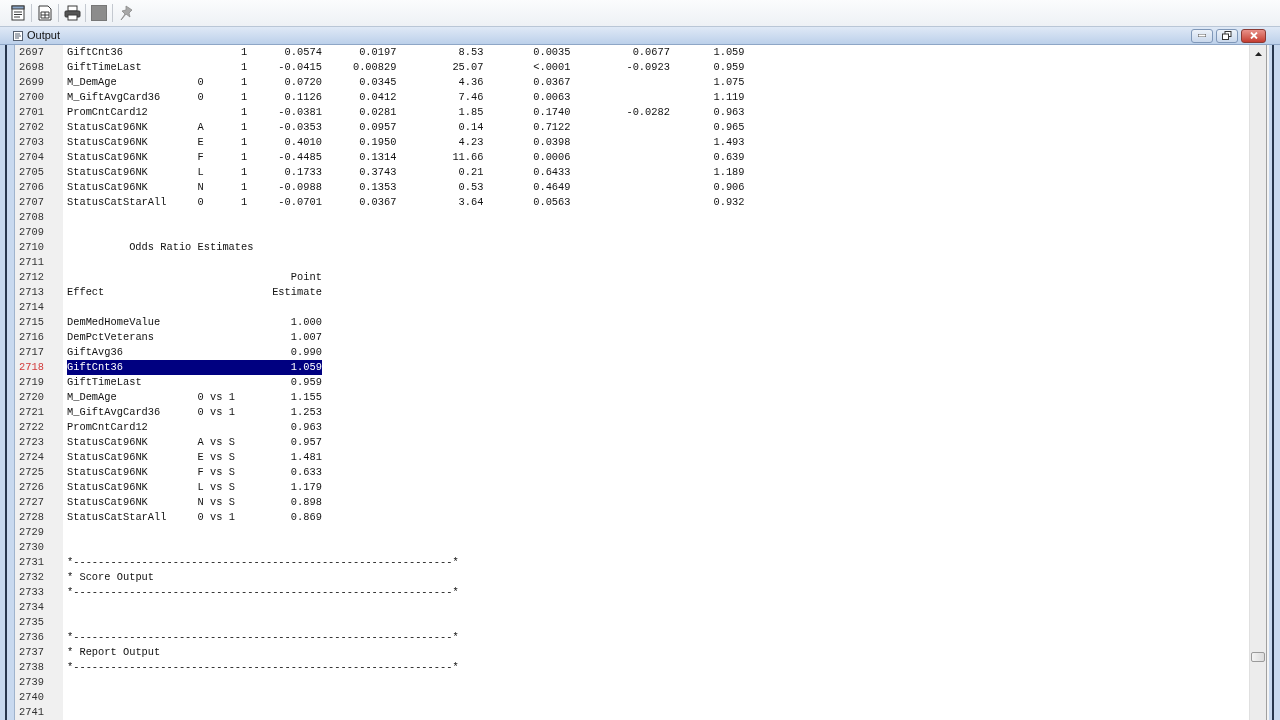  What do you see at coordinates (297, 292) in the screenshot?
I see `column-header: Estimate` at bounding box center [297, 292].